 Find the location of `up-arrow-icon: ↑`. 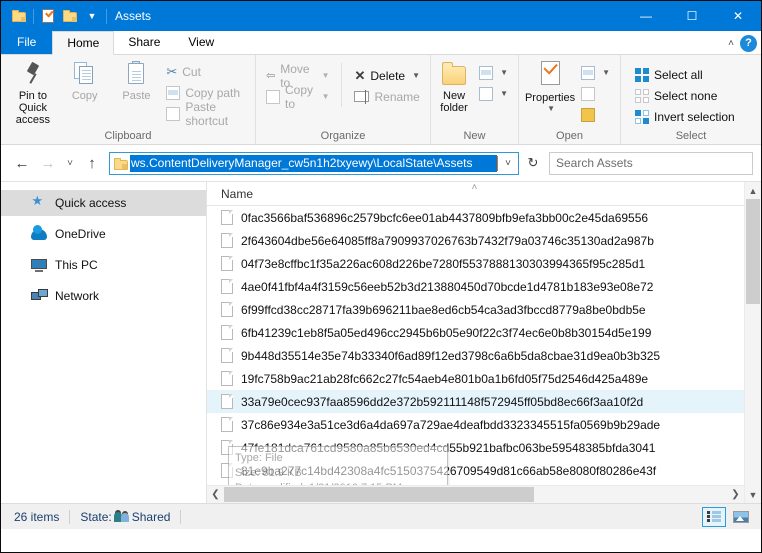

up-arrow-icon: ↑ is located at coordinates (92, 163).